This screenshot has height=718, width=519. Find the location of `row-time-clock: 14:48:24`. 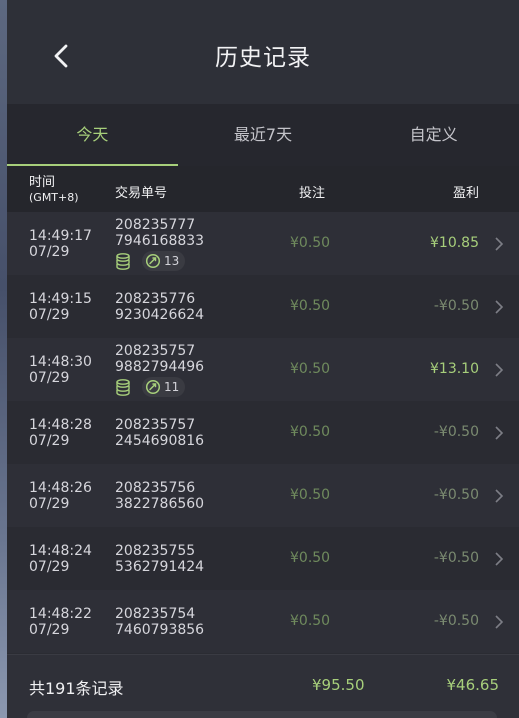

row-time-clock: 14:48:24 is located at coordinates (60, 551).